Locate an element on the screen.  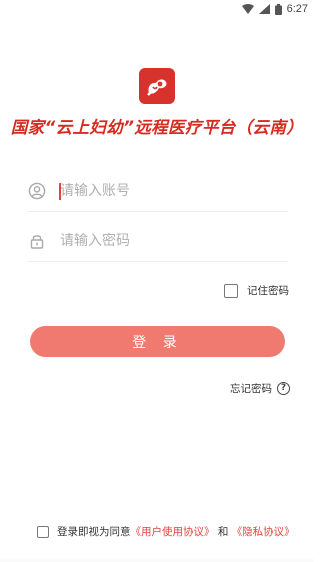
agreement-row: 登录即视为同意《用户使用协议》 和 《隐私协议》 is located at coordinates (166, 531).